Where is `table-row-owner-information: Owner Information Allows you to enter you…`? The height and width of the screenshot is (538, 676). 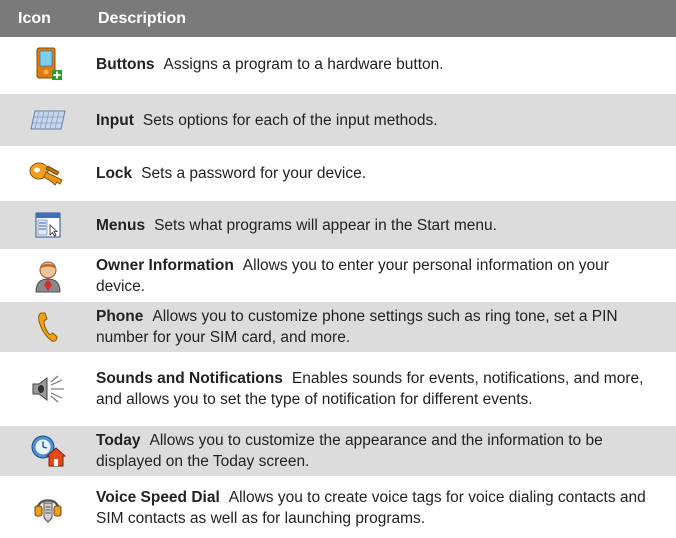 table-row-owner-information: Owner Information Allows you to enter you… is located at coordinates (338, 276).